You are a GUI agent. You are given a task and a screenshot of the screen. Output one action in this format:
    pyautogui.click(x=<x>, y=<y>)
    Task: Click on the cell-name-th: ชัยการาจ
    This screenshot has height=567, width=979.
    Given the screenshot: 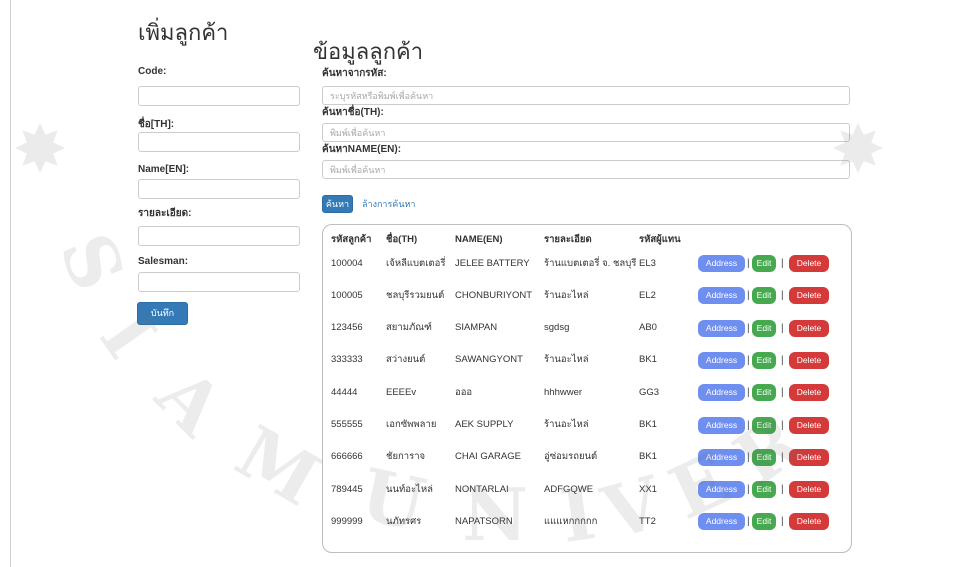 What is the action you would take?
    pyautogui.click(x=406, y=457)
    